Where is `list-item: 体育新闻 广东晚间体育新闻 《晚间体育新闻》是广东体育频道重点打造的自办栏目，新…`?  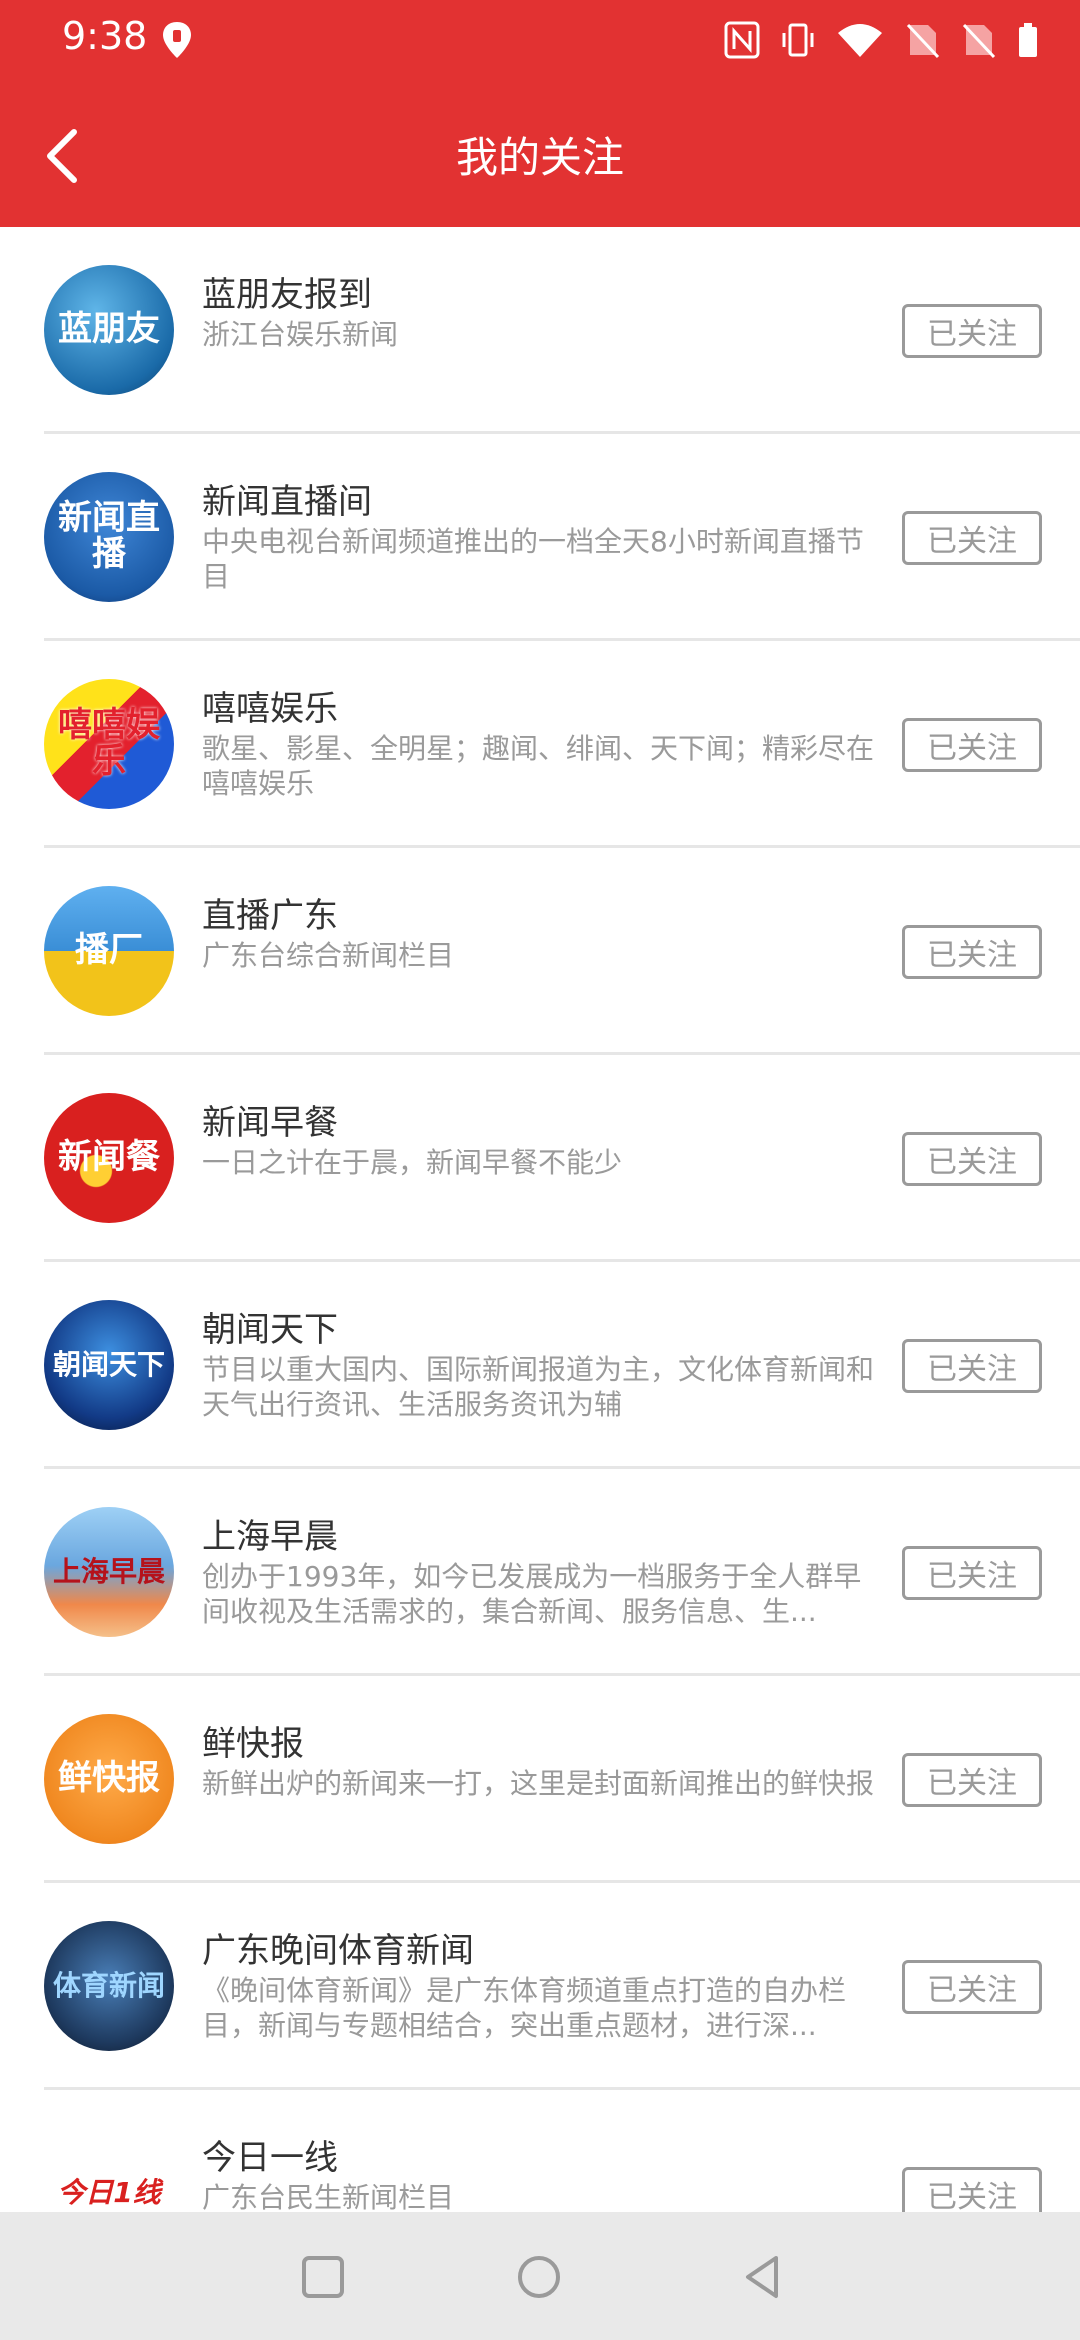
list-item: 体育新闻 广东晚间体育新闻 《晚间体育新闻》是广东体育频道重点打造的自办栏目，新… is located at coordinates (540, 1986).